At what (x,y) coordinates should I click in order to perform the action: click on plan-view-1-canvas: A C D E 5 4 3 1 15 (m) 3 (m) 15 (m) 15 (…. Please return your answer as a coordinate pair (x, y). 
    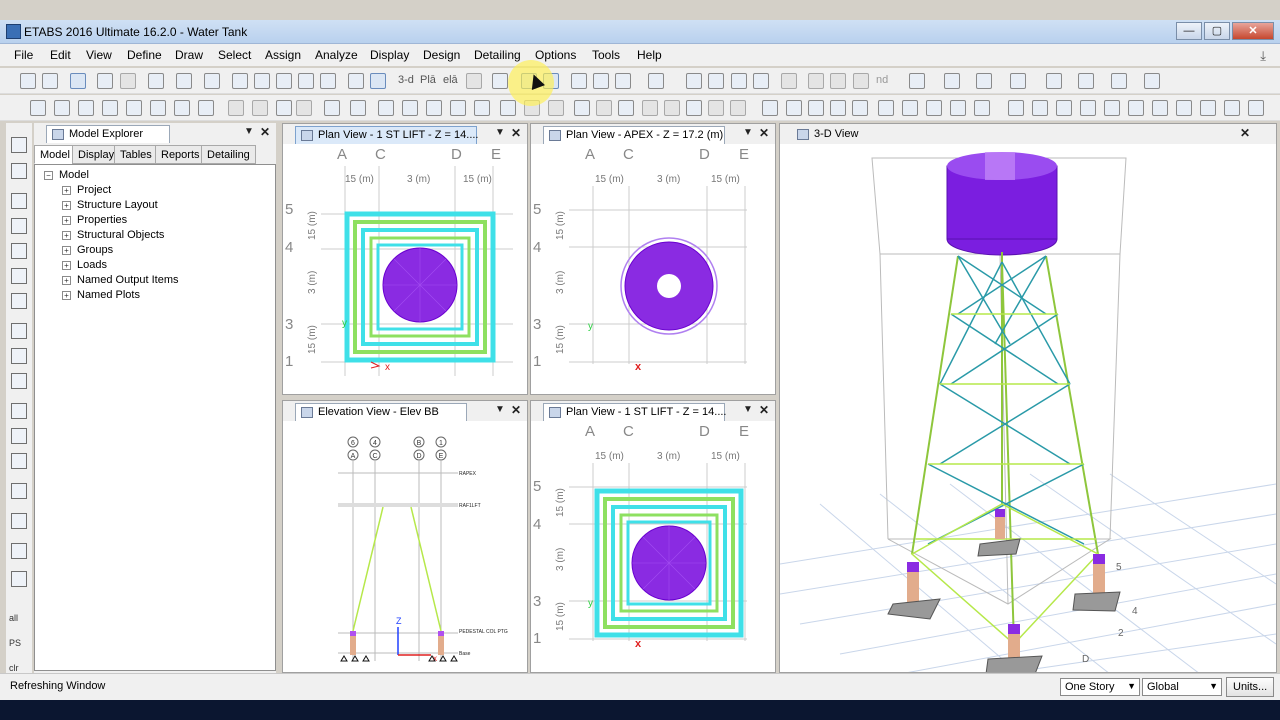
    Looking at the image, I should click on (405, 269).